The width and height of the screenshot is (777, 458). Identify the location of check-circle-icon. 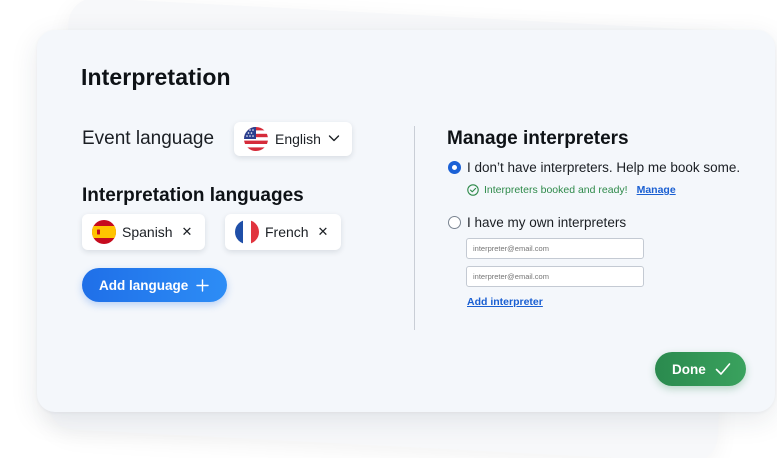
(473, 190).